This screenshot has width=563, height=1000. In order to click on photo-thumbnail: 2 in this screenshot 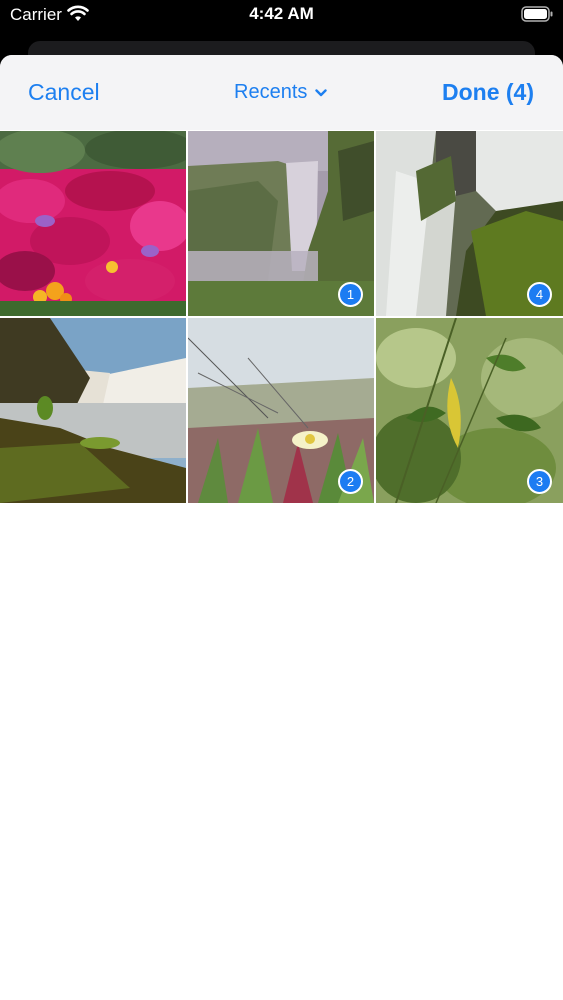, I will do `click(281, 410)`.